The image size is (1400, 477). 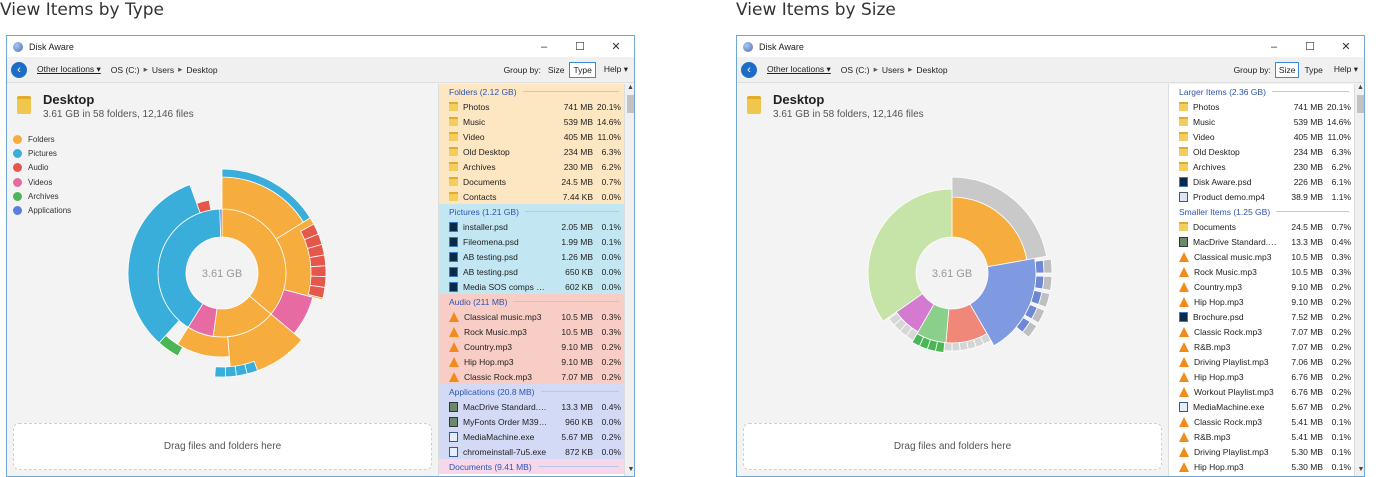 I want to click on list-item: R&B.mp3 7.07 MB 0.2%, so click(x=1262, y=346).